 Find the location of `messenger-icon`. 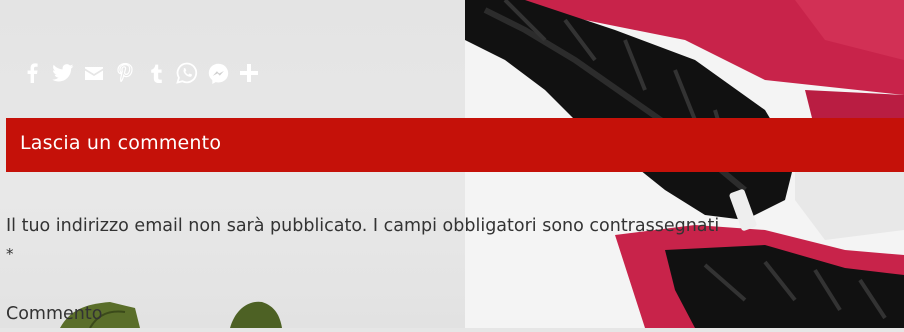

messenger-icon is located at coordinates (218, 73).